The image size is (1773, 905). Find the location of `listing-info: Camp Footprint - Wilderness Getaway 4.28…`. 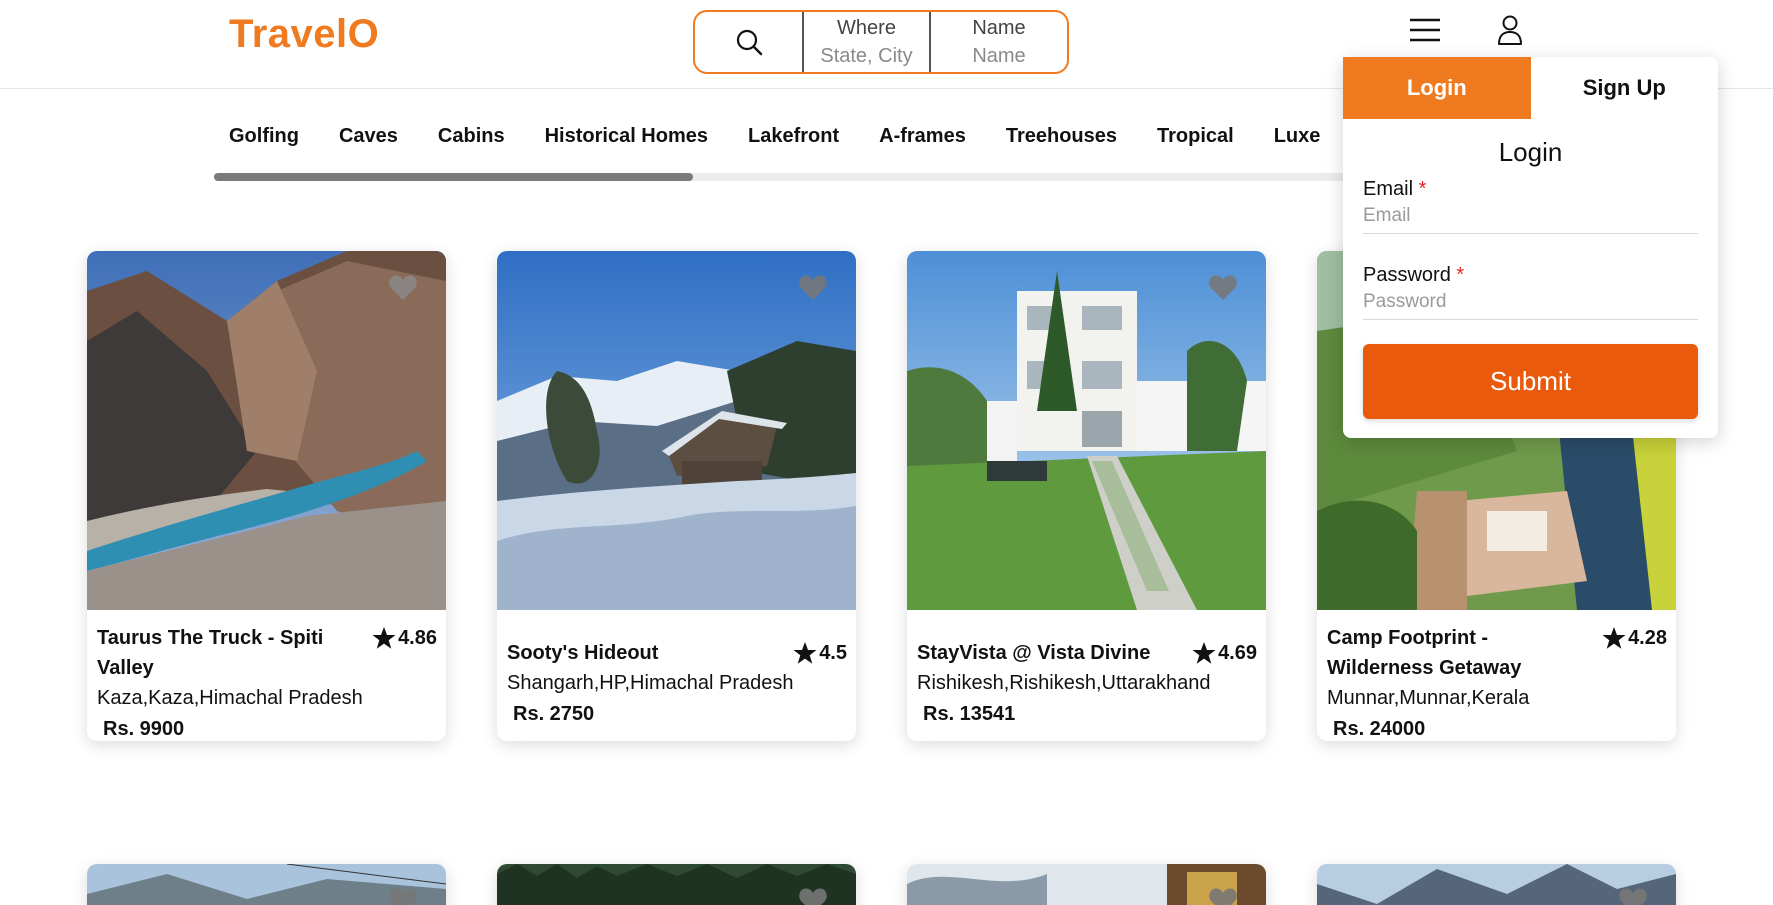

listing-info: Camp Footprint - Wilderness Getaway 4.28… is located at coordinates (1497, 682).